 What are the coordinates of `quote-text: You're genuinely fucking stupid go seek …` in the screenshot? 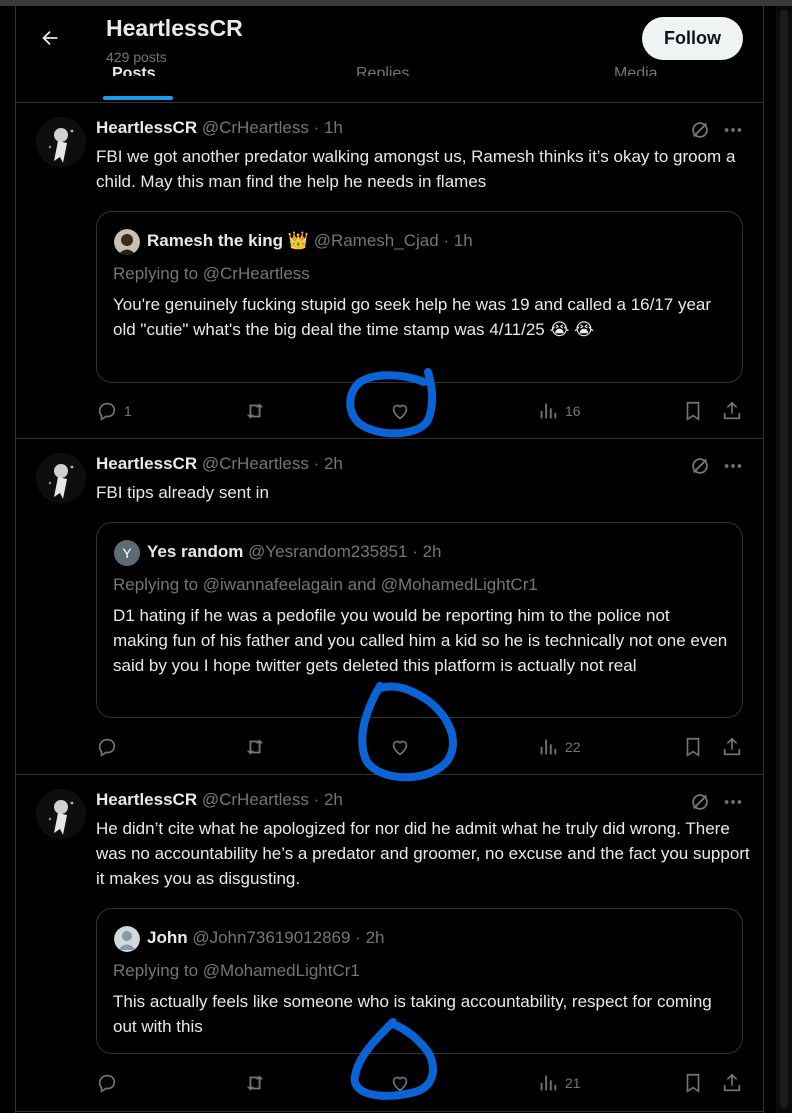 It's located at (412, 317).